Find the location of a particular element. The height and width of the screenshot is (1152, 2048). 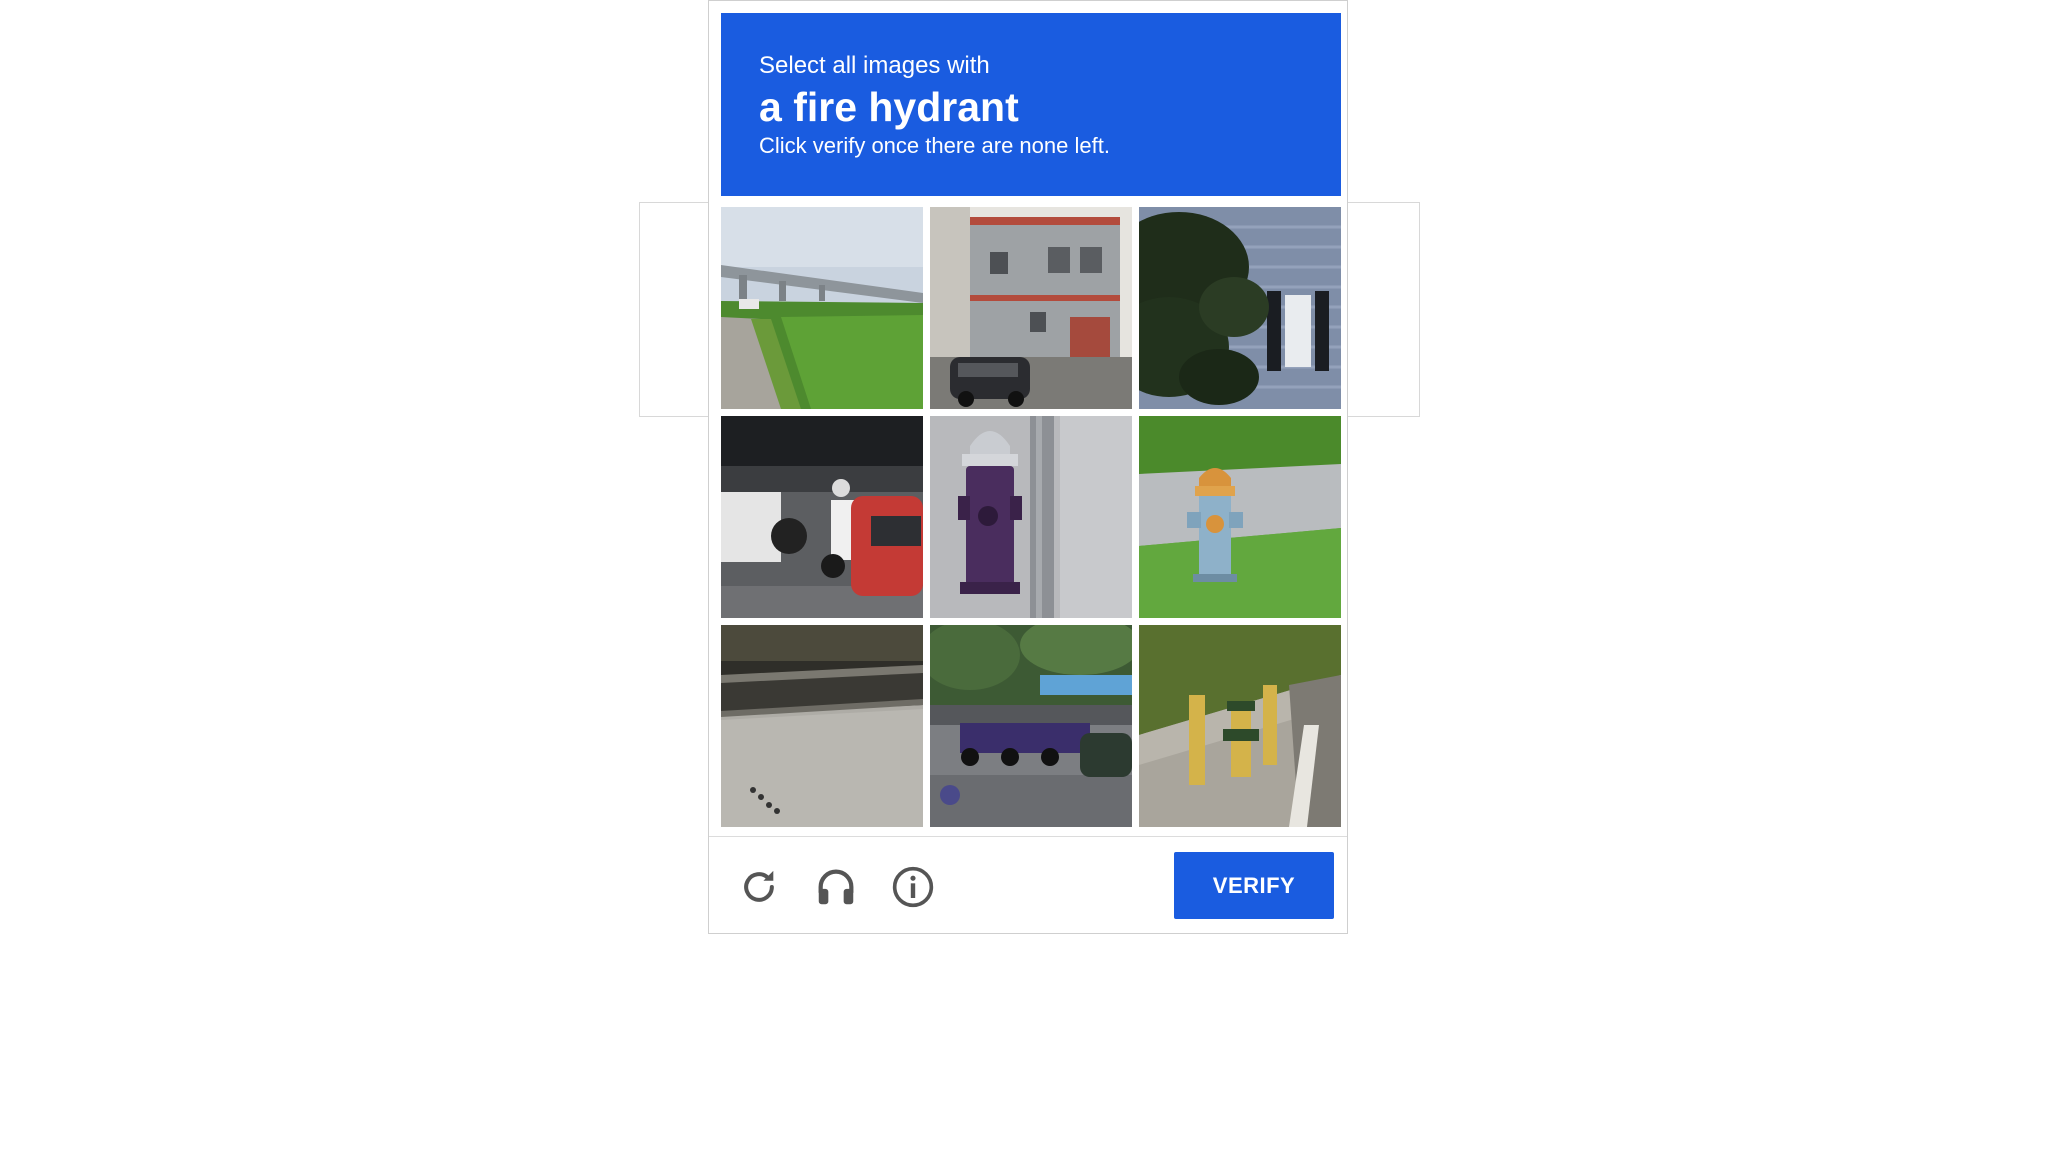

tile-hydrant-with-bollards is located at coordinates (1240, 726).